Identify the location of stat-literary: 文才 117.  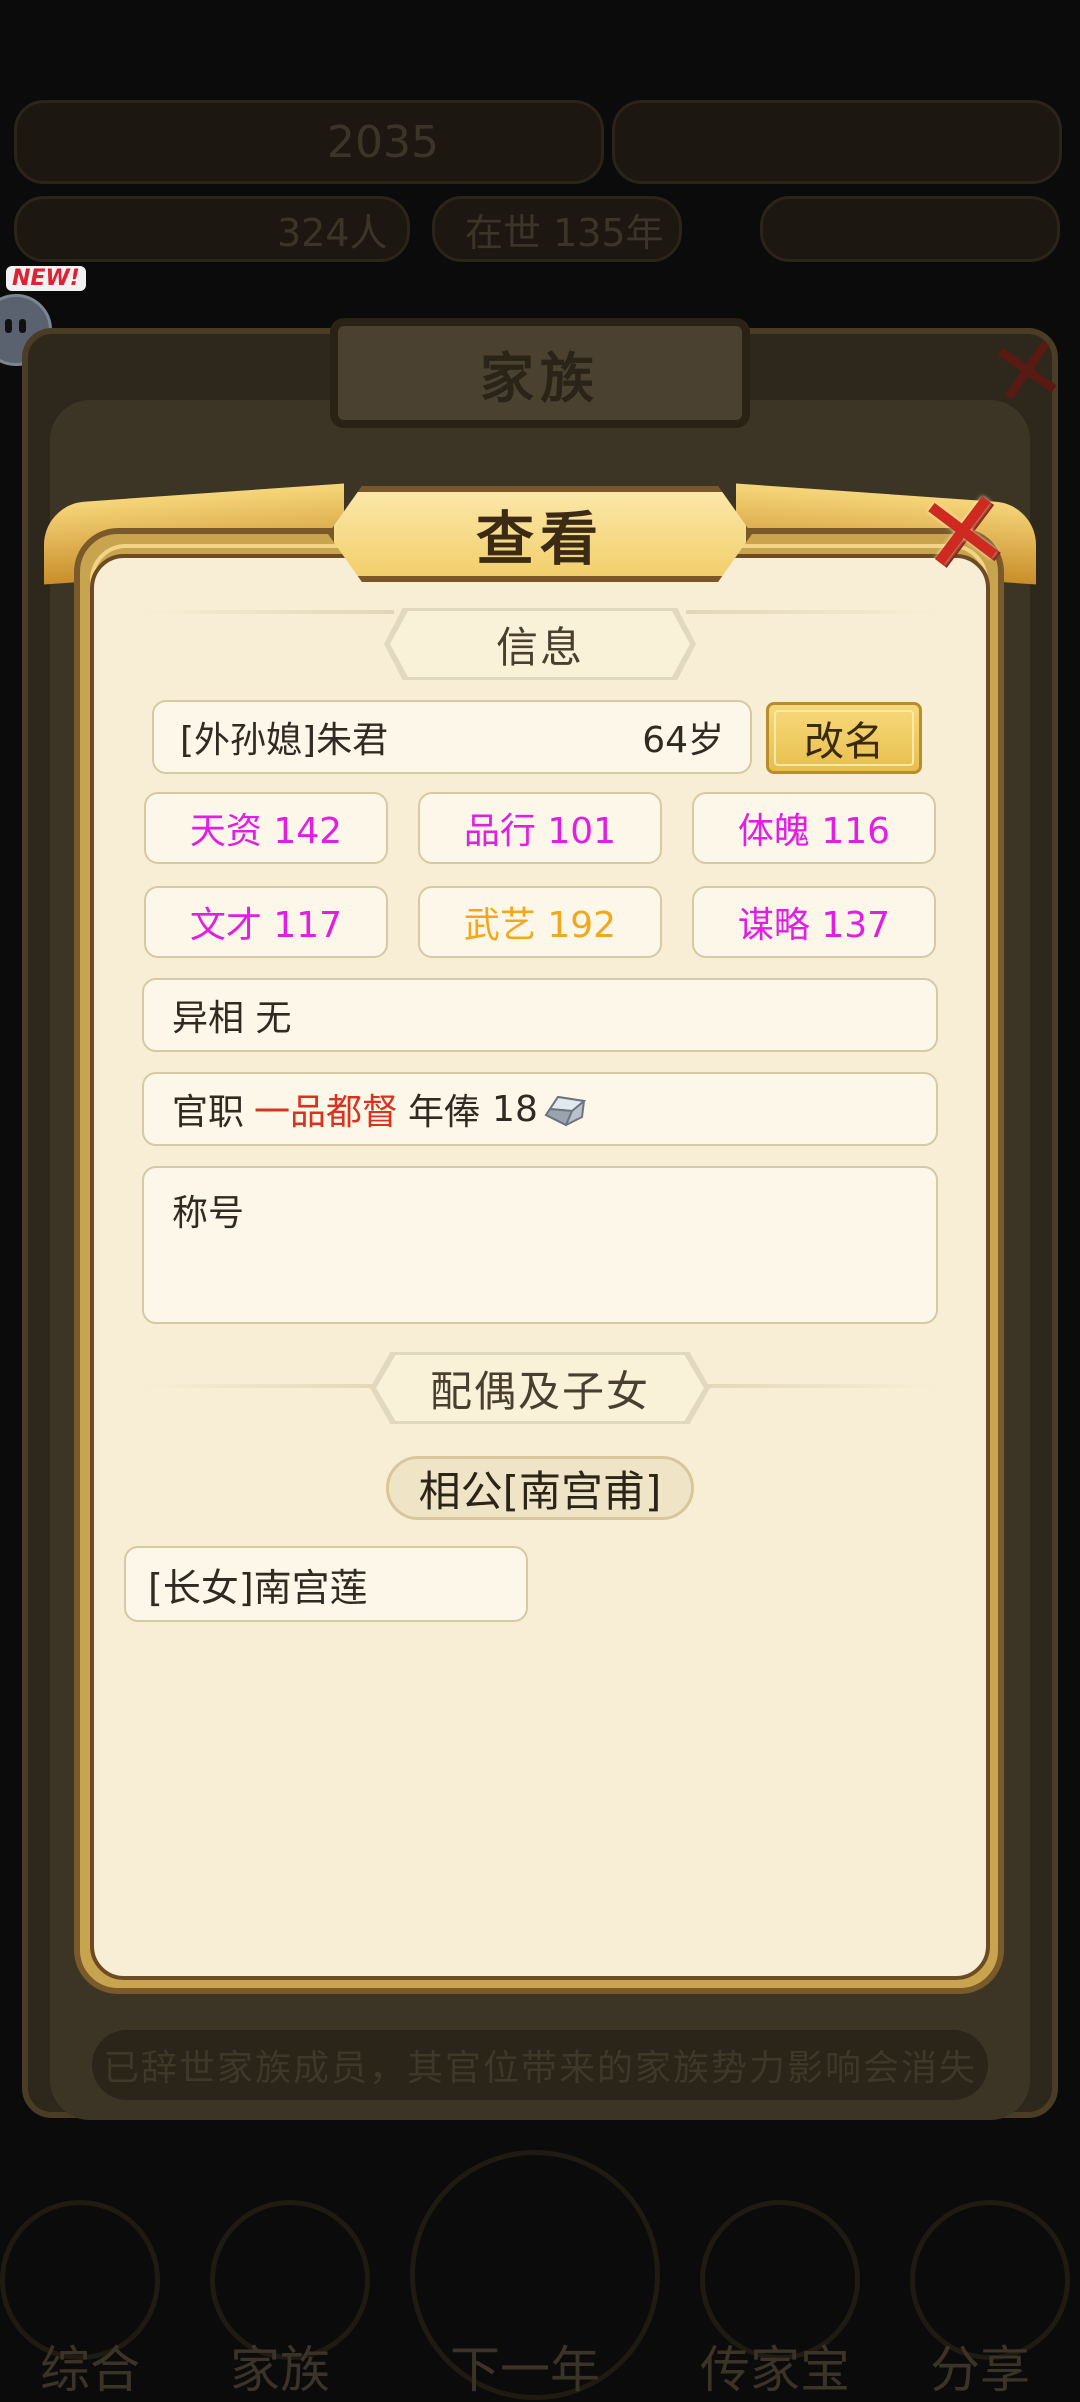
(266, 922).